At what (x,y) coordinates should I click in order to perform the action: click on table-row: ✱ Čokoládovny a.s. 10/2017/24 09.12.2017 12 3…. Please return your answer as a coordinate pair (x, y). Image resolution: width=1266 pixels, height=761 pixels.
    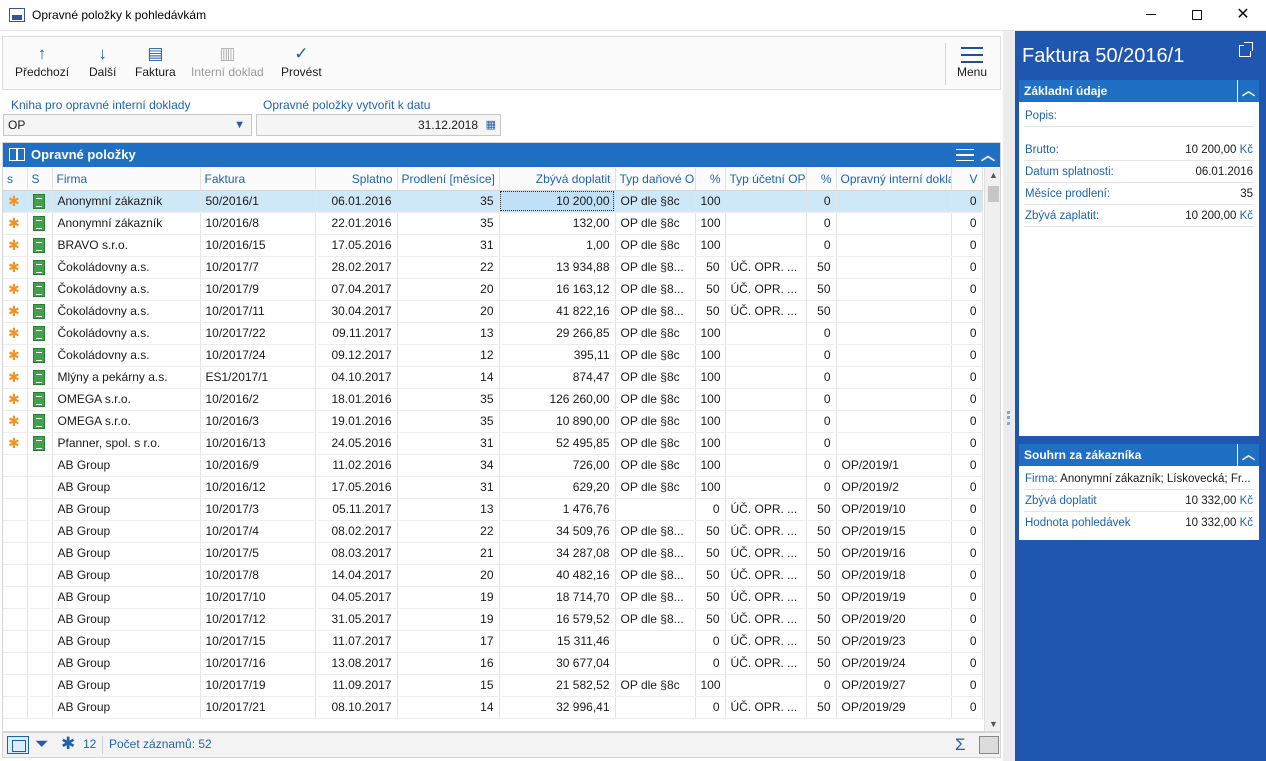
    Looking at the image, I should click on (493, 355).